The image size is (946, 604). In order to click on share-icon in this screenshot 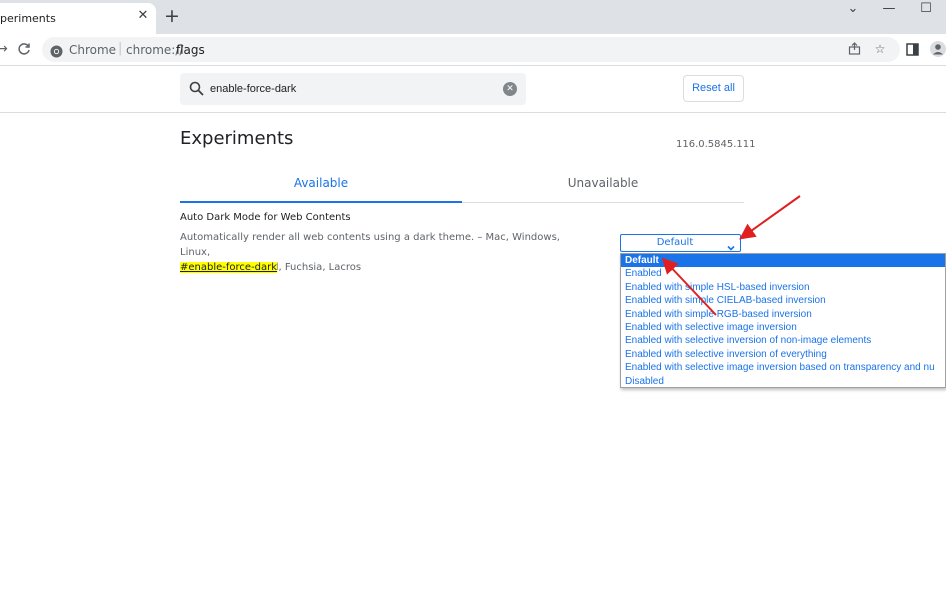, I will do `click(854, 49)`.